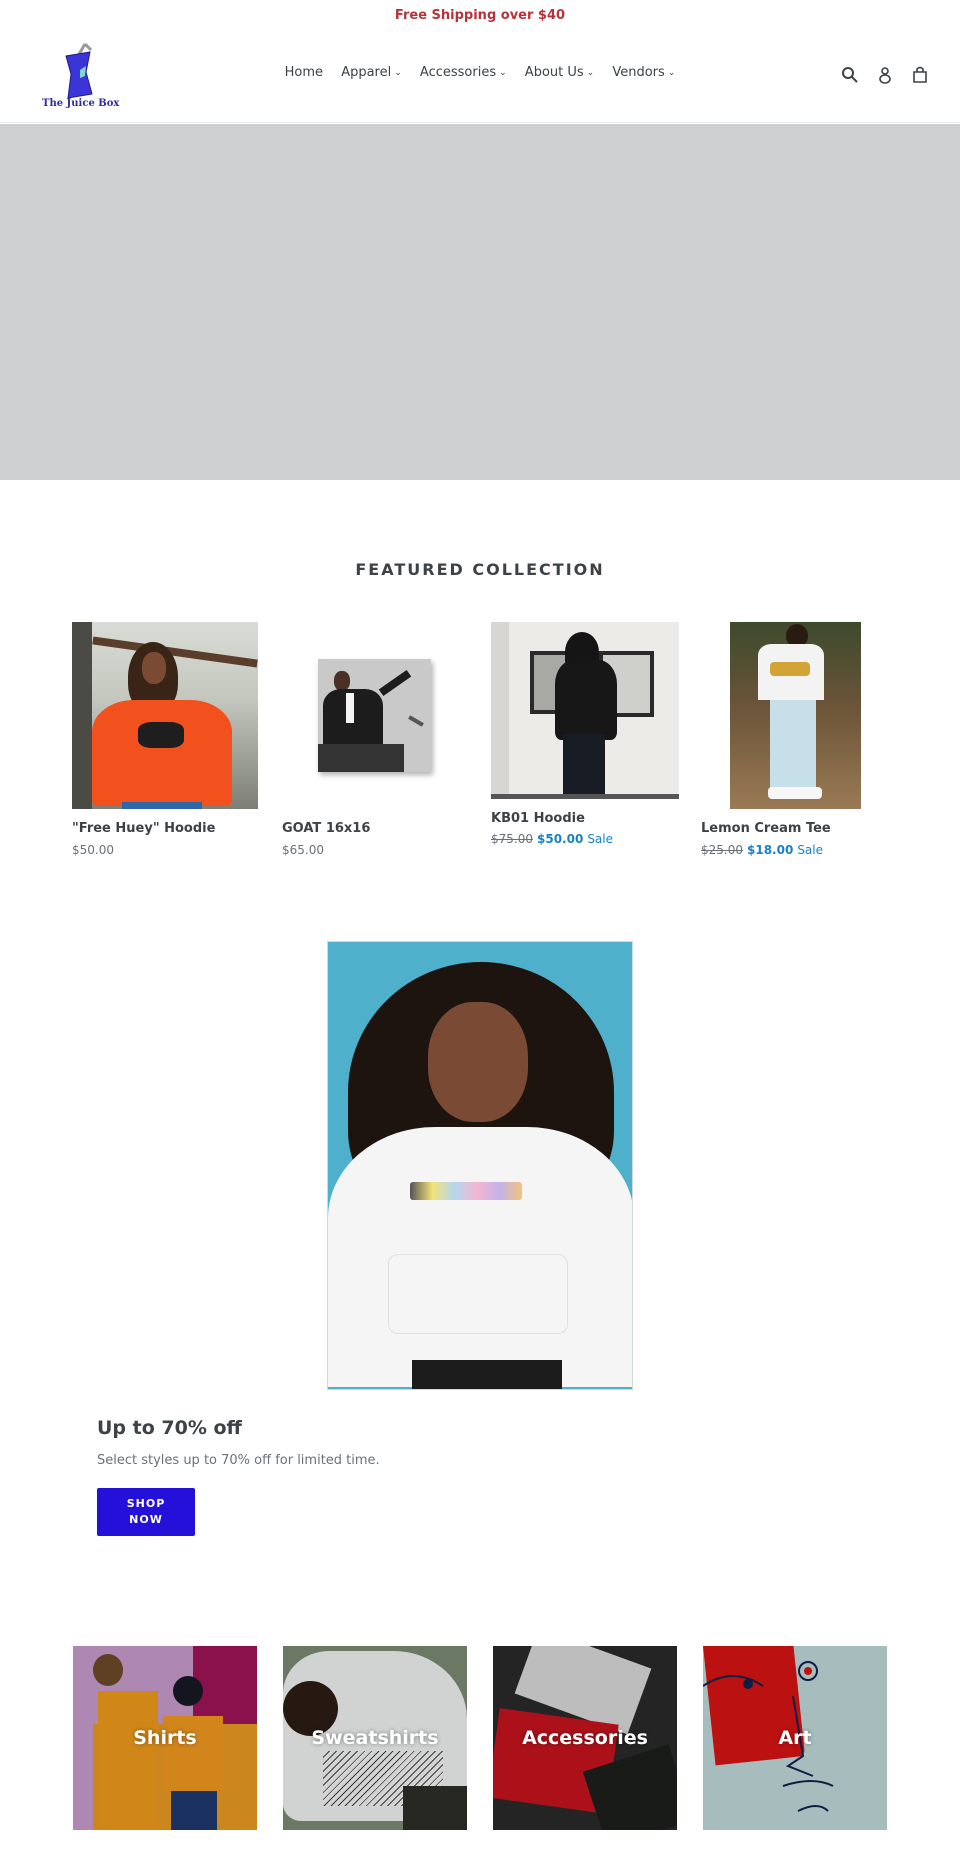  Describe the element at coordinates (920, 75) in the screenshot. I see `cart-icon` at that location.